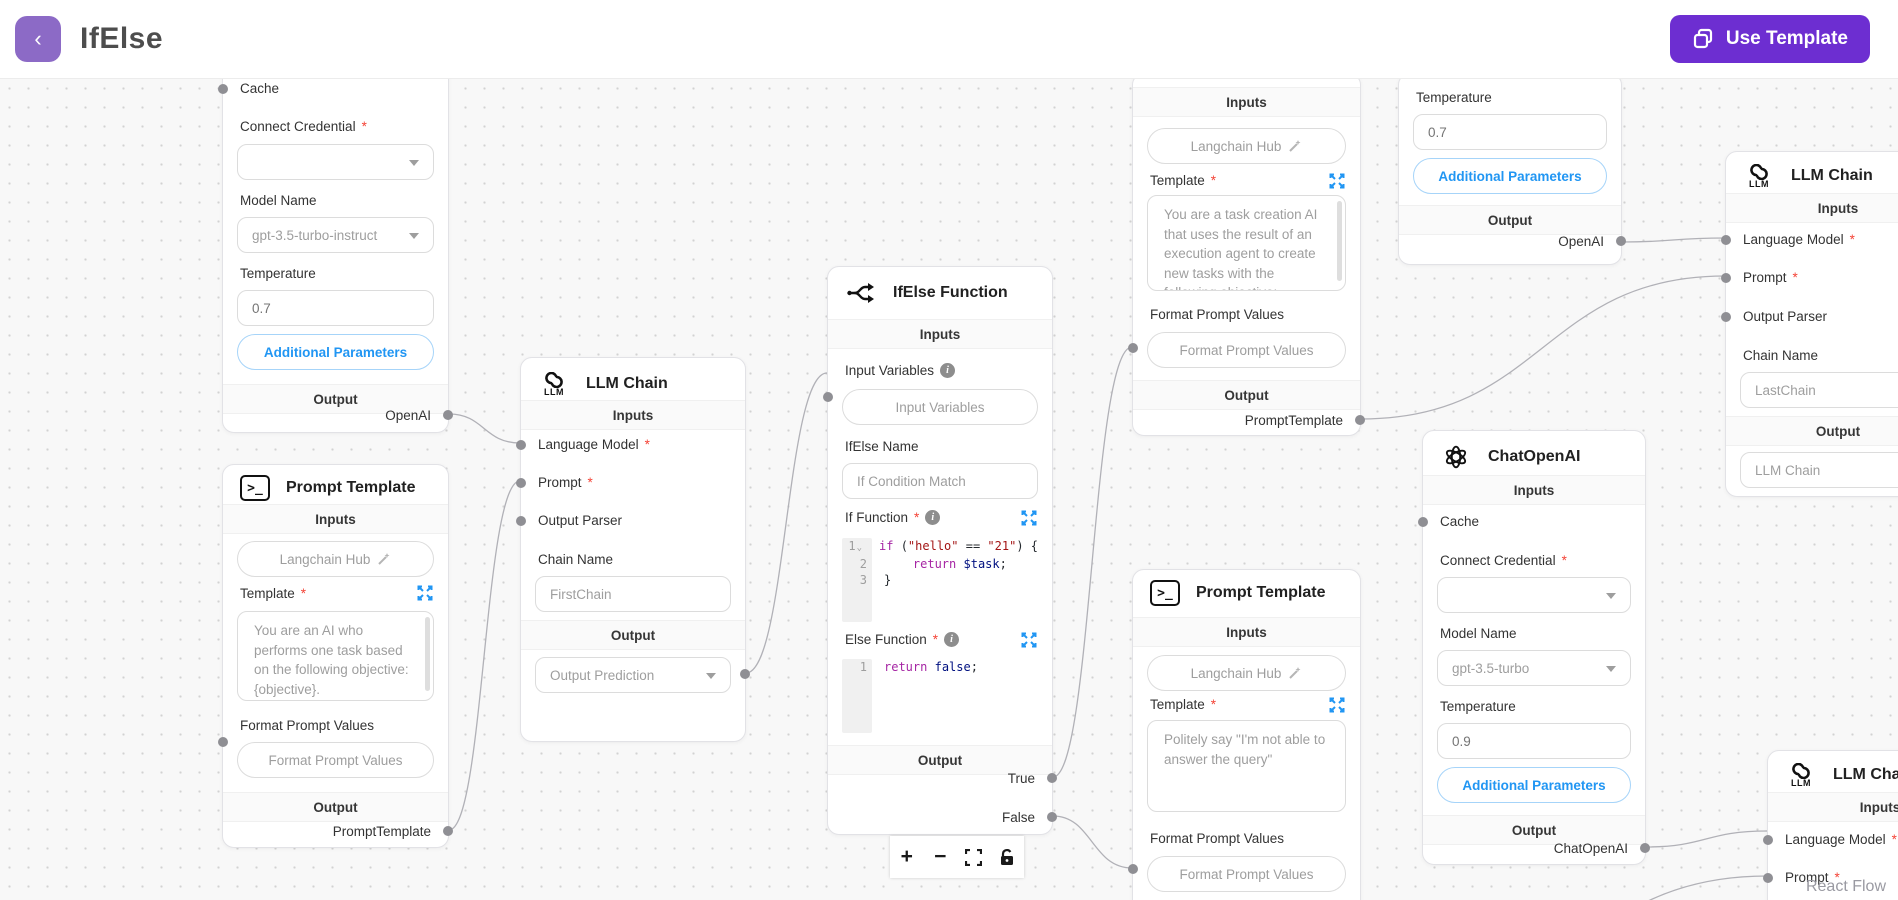 The height and width of the screenshot is (900, 1898). What do you see at coordinates (303, 593) in the screenshot?
I see `required-asterisk: *` at bounding box center [303, 593].